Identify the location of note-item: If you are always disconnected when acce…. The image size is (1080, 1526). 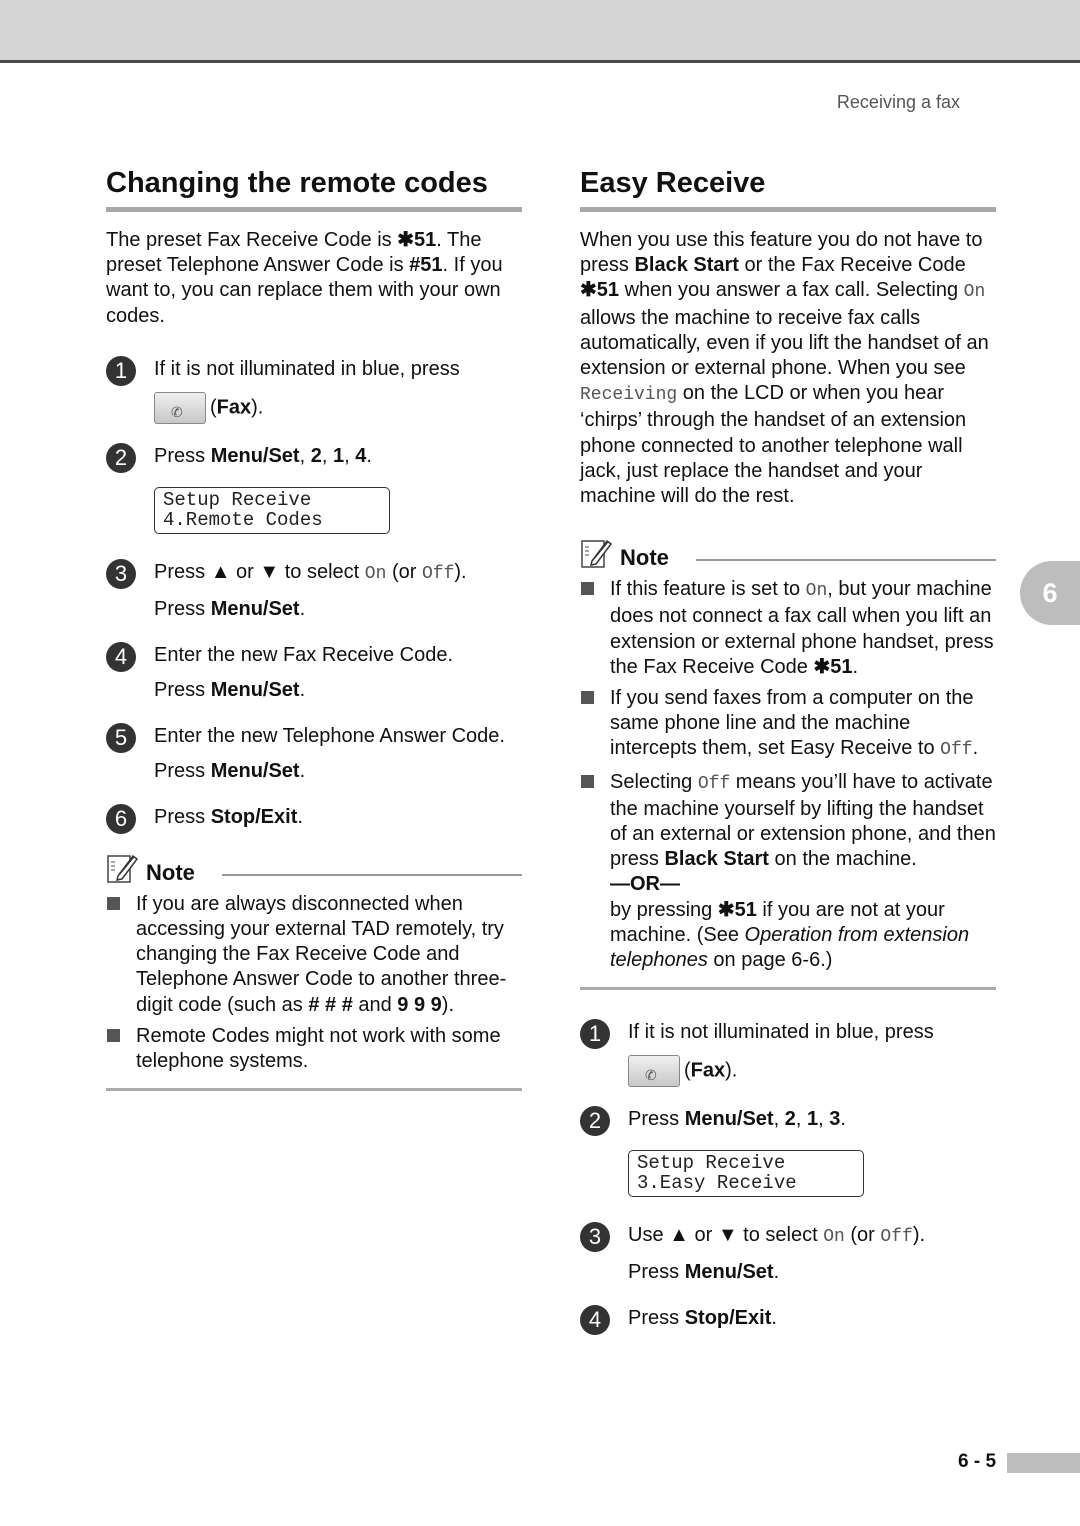
(314, 955).